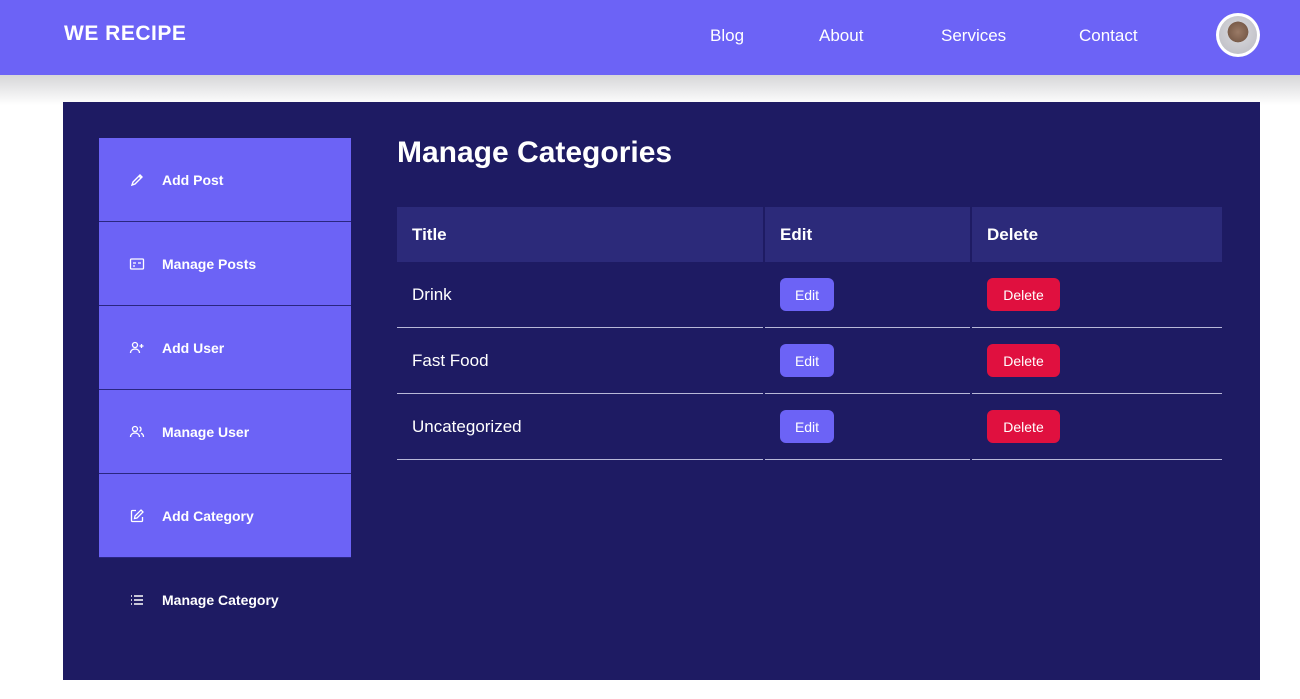 This screenshot has width=1300, height=699. I want to click on sidebar-item-add-category: Add Category, so click(225, 516).